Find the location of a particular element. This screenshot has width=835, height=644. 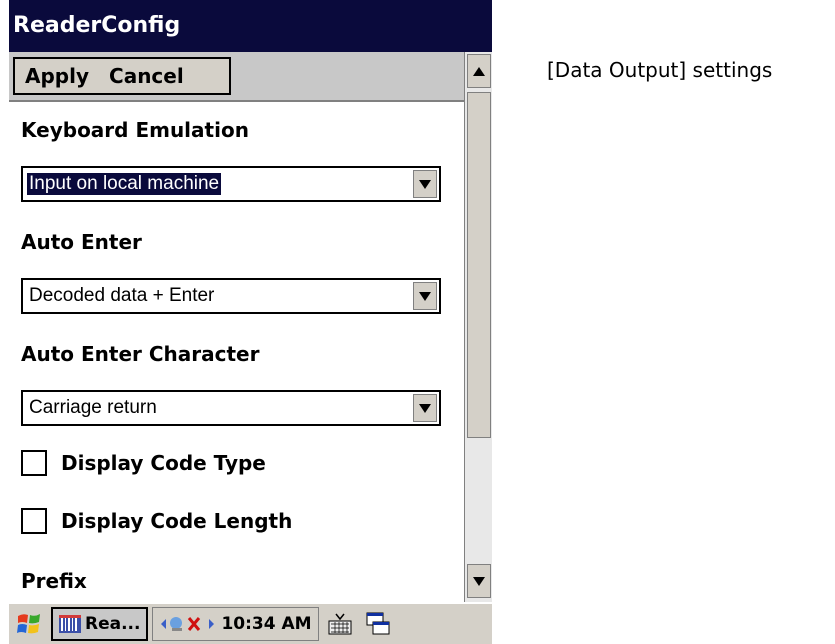

command-bar: Apply Cancel is located at coordinates (236, 77).